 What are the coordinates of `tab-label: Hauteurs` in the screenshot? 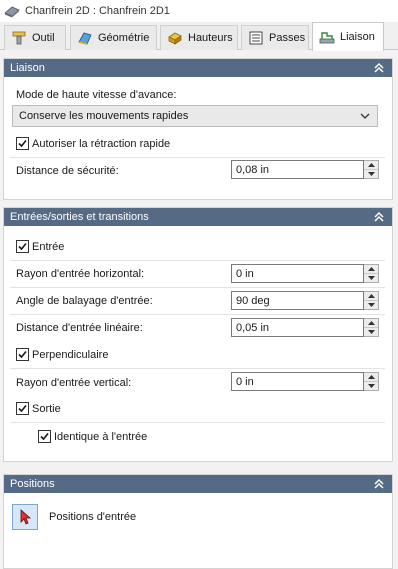 It's located at (210, 38).